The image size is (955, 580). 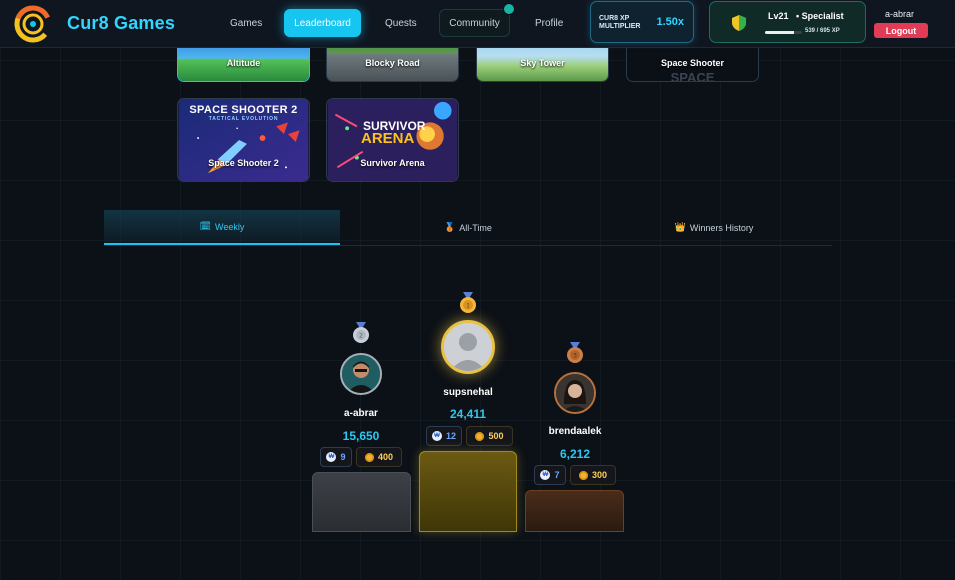 I want to click on game-title: Space Shooter, so click(x=692, y=63).